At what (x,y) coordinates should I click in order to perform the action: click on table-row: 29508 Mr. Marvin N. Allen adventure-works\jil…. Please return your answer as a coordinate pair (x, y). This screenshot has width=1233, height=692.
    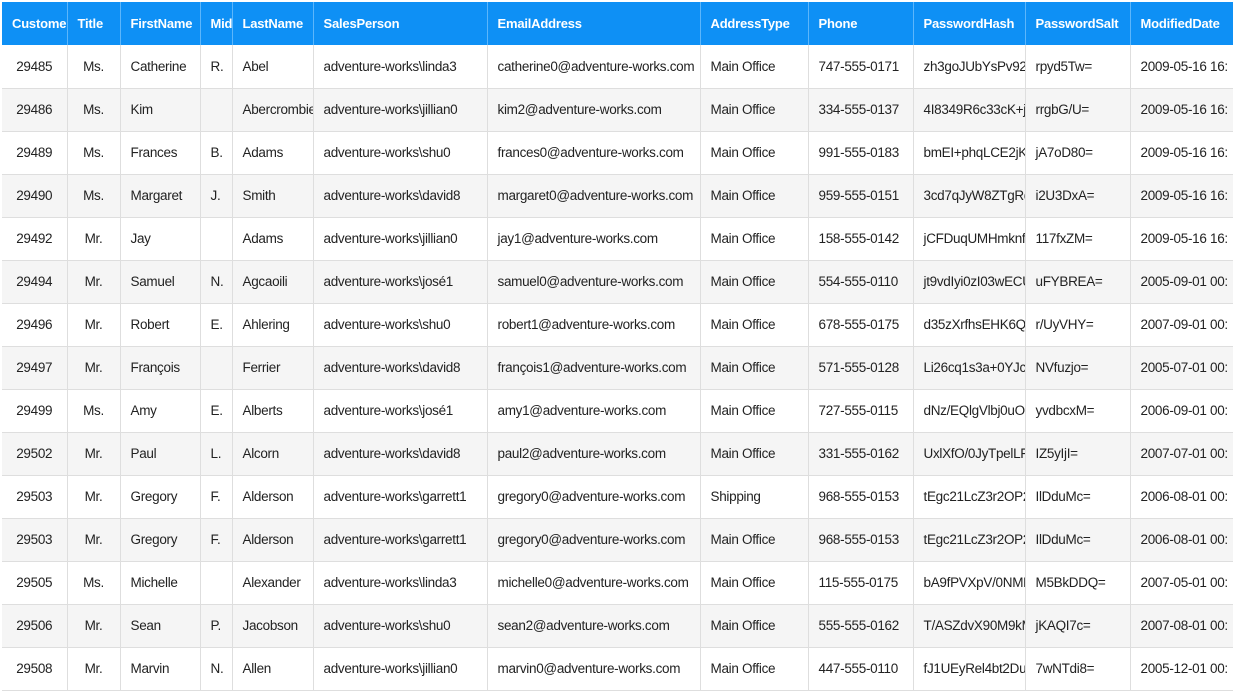
    Looking at the image, I should click on (617, 669).